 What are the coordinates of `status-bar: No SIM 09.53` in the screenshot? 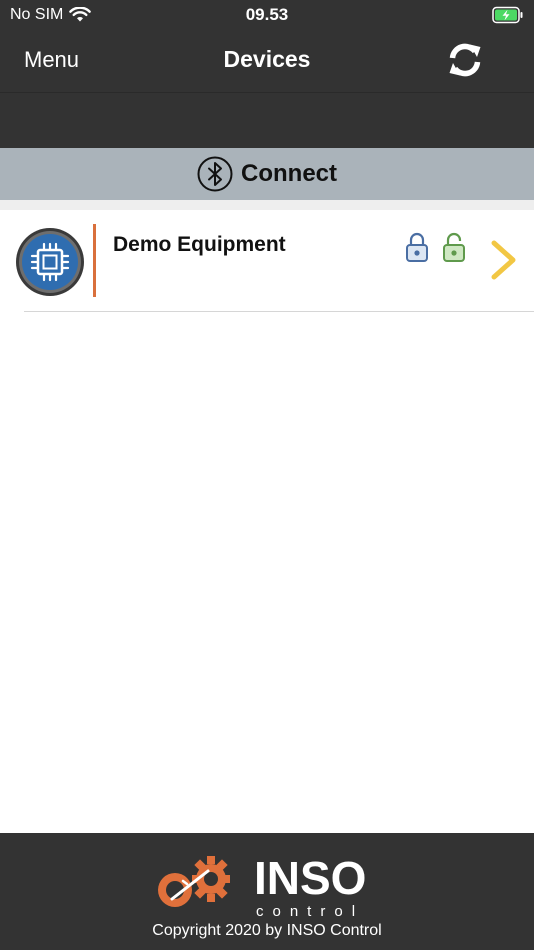 It's located at (267, 15).